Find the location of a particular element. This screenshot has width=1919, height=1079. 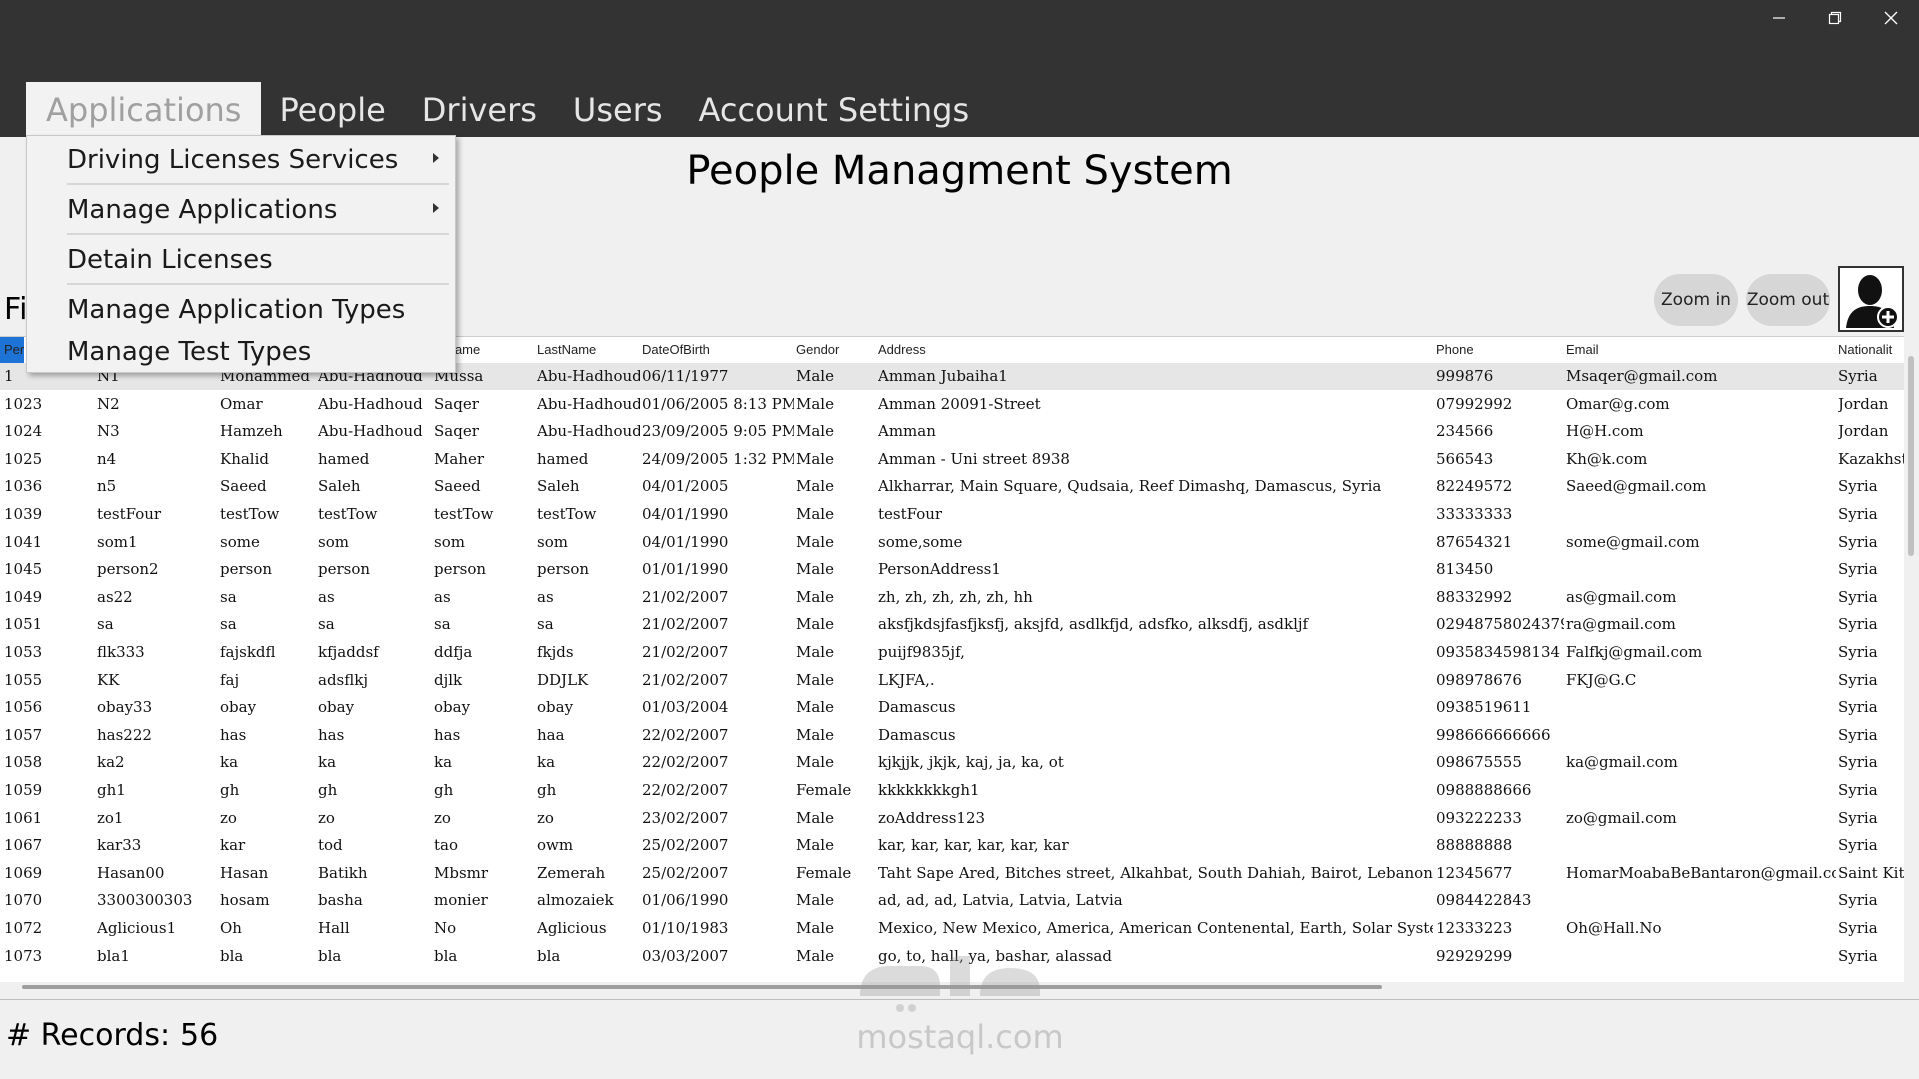

col-national-no: person2 is located at coordinates (128, 569).